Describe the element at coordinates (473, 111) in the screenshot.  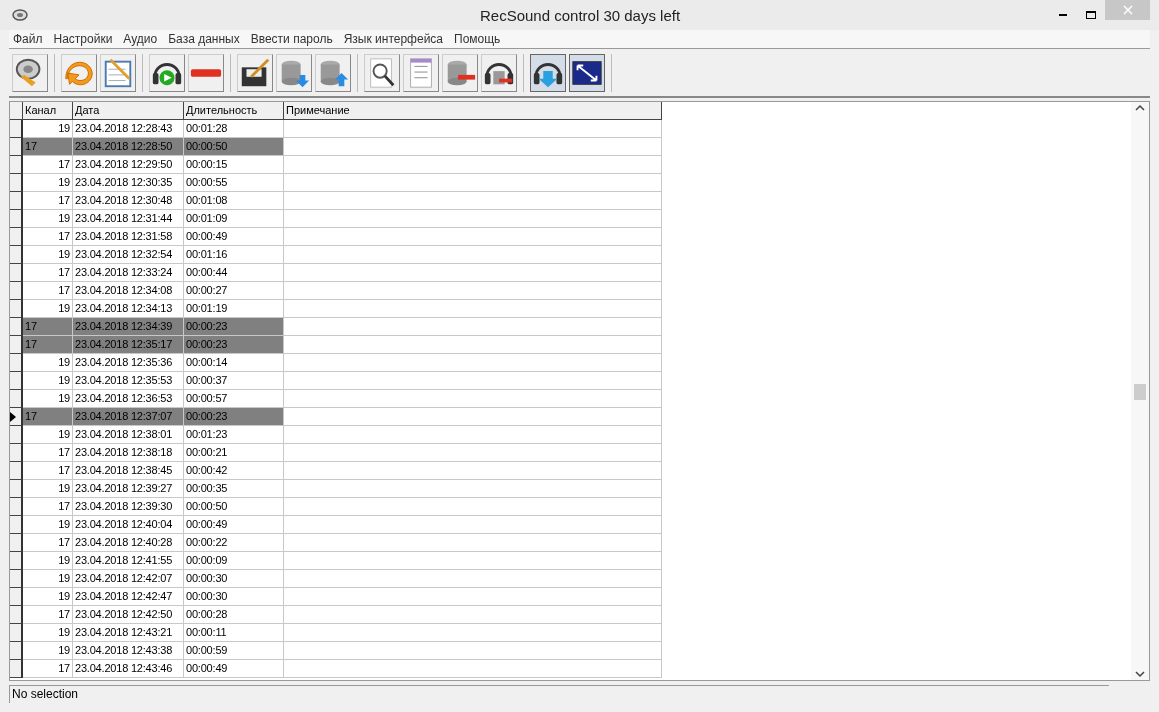
I see `column-header: Примечание` at that location.